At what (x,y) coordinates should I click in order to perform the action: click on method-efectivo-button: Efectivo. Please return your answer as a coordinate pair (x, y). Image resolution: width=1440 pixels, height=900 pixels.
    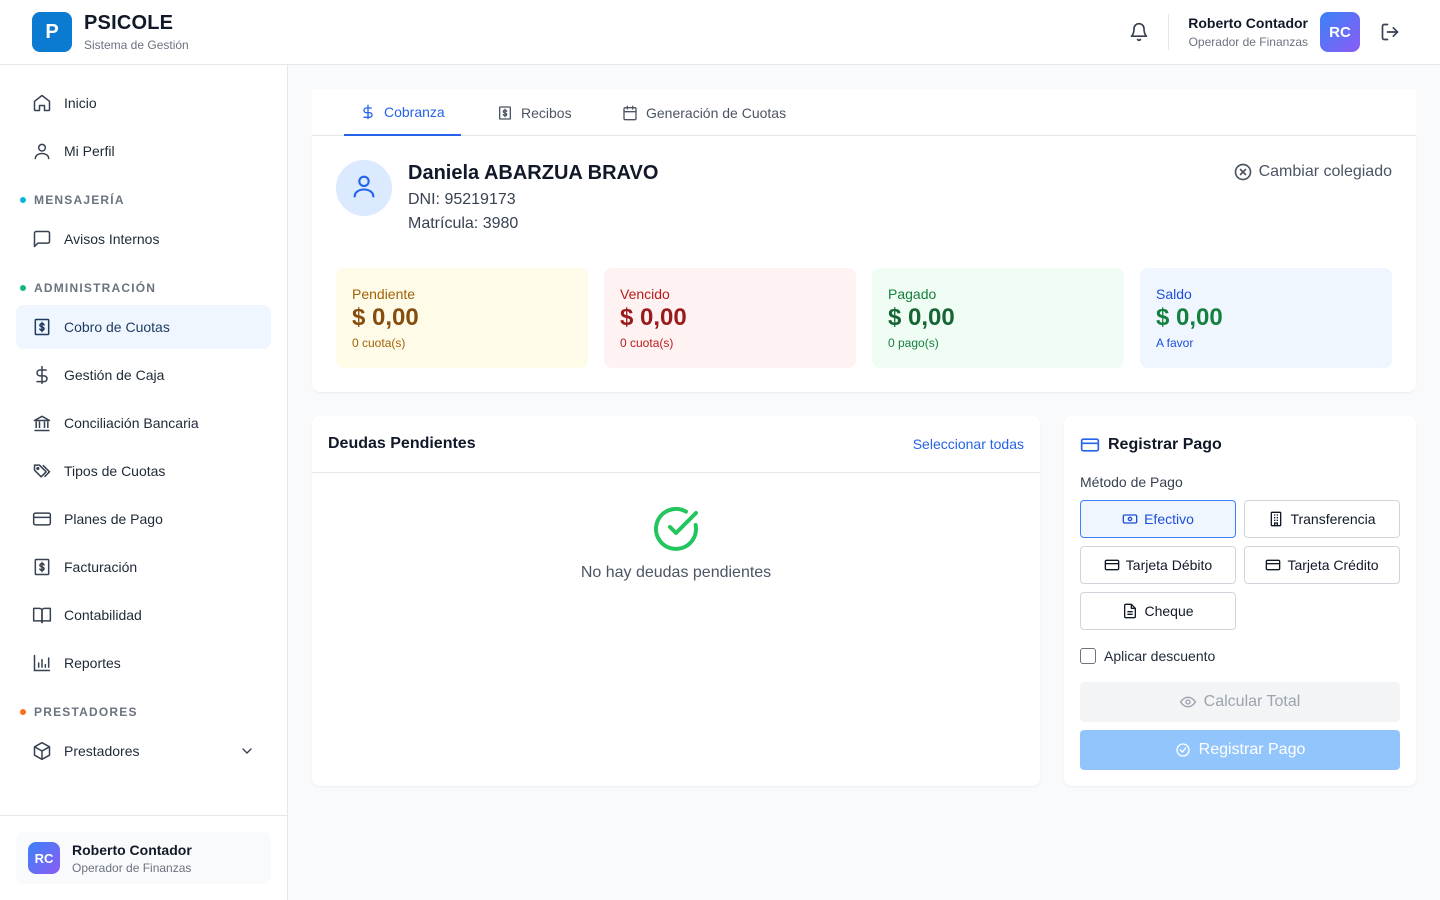
    Looking at the image, I should click on (1158, 519).